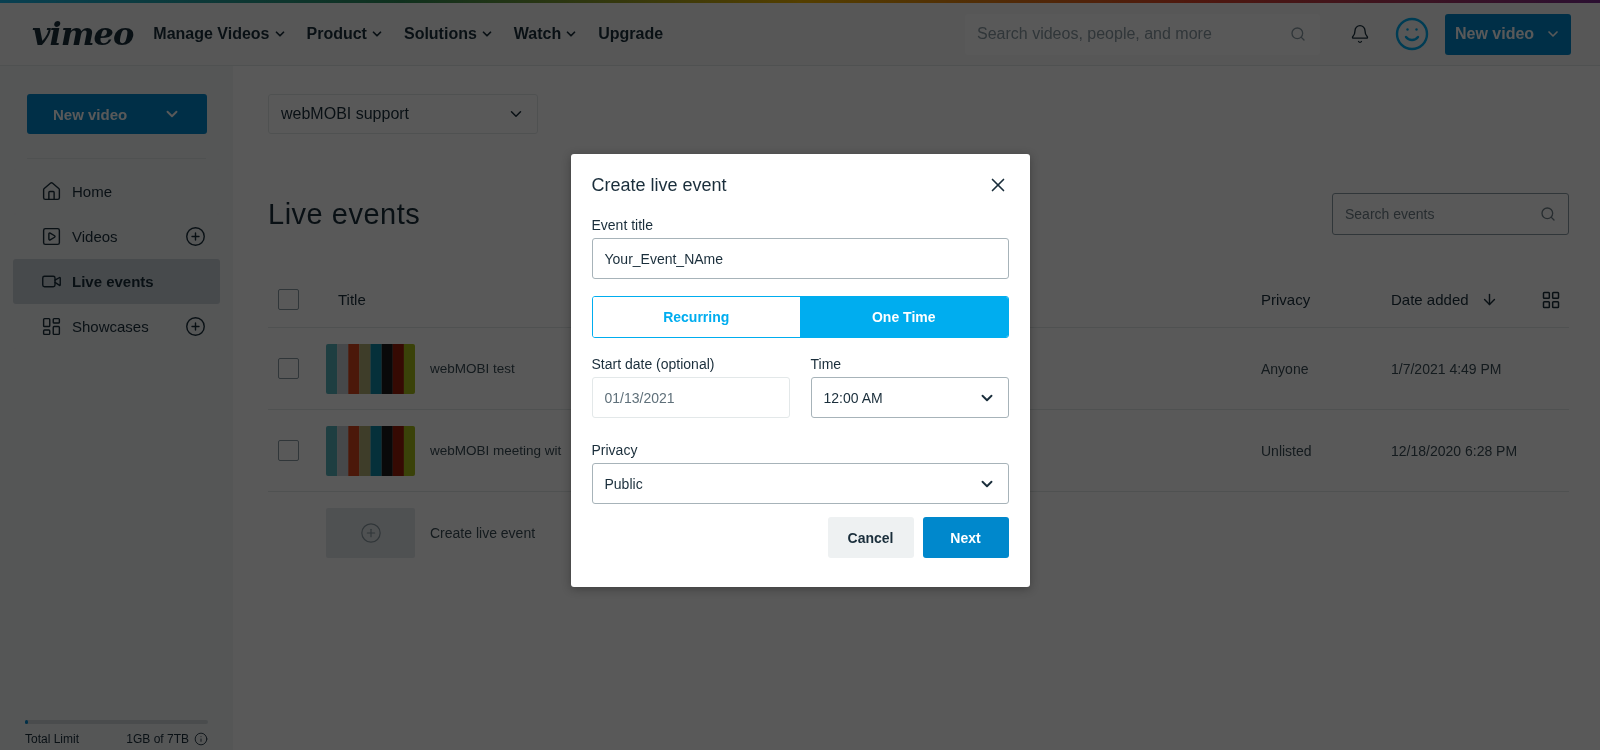 This screenshot has width=1600, height=750. I want to click on privacy-dropdown: Public, so click(800, 483).